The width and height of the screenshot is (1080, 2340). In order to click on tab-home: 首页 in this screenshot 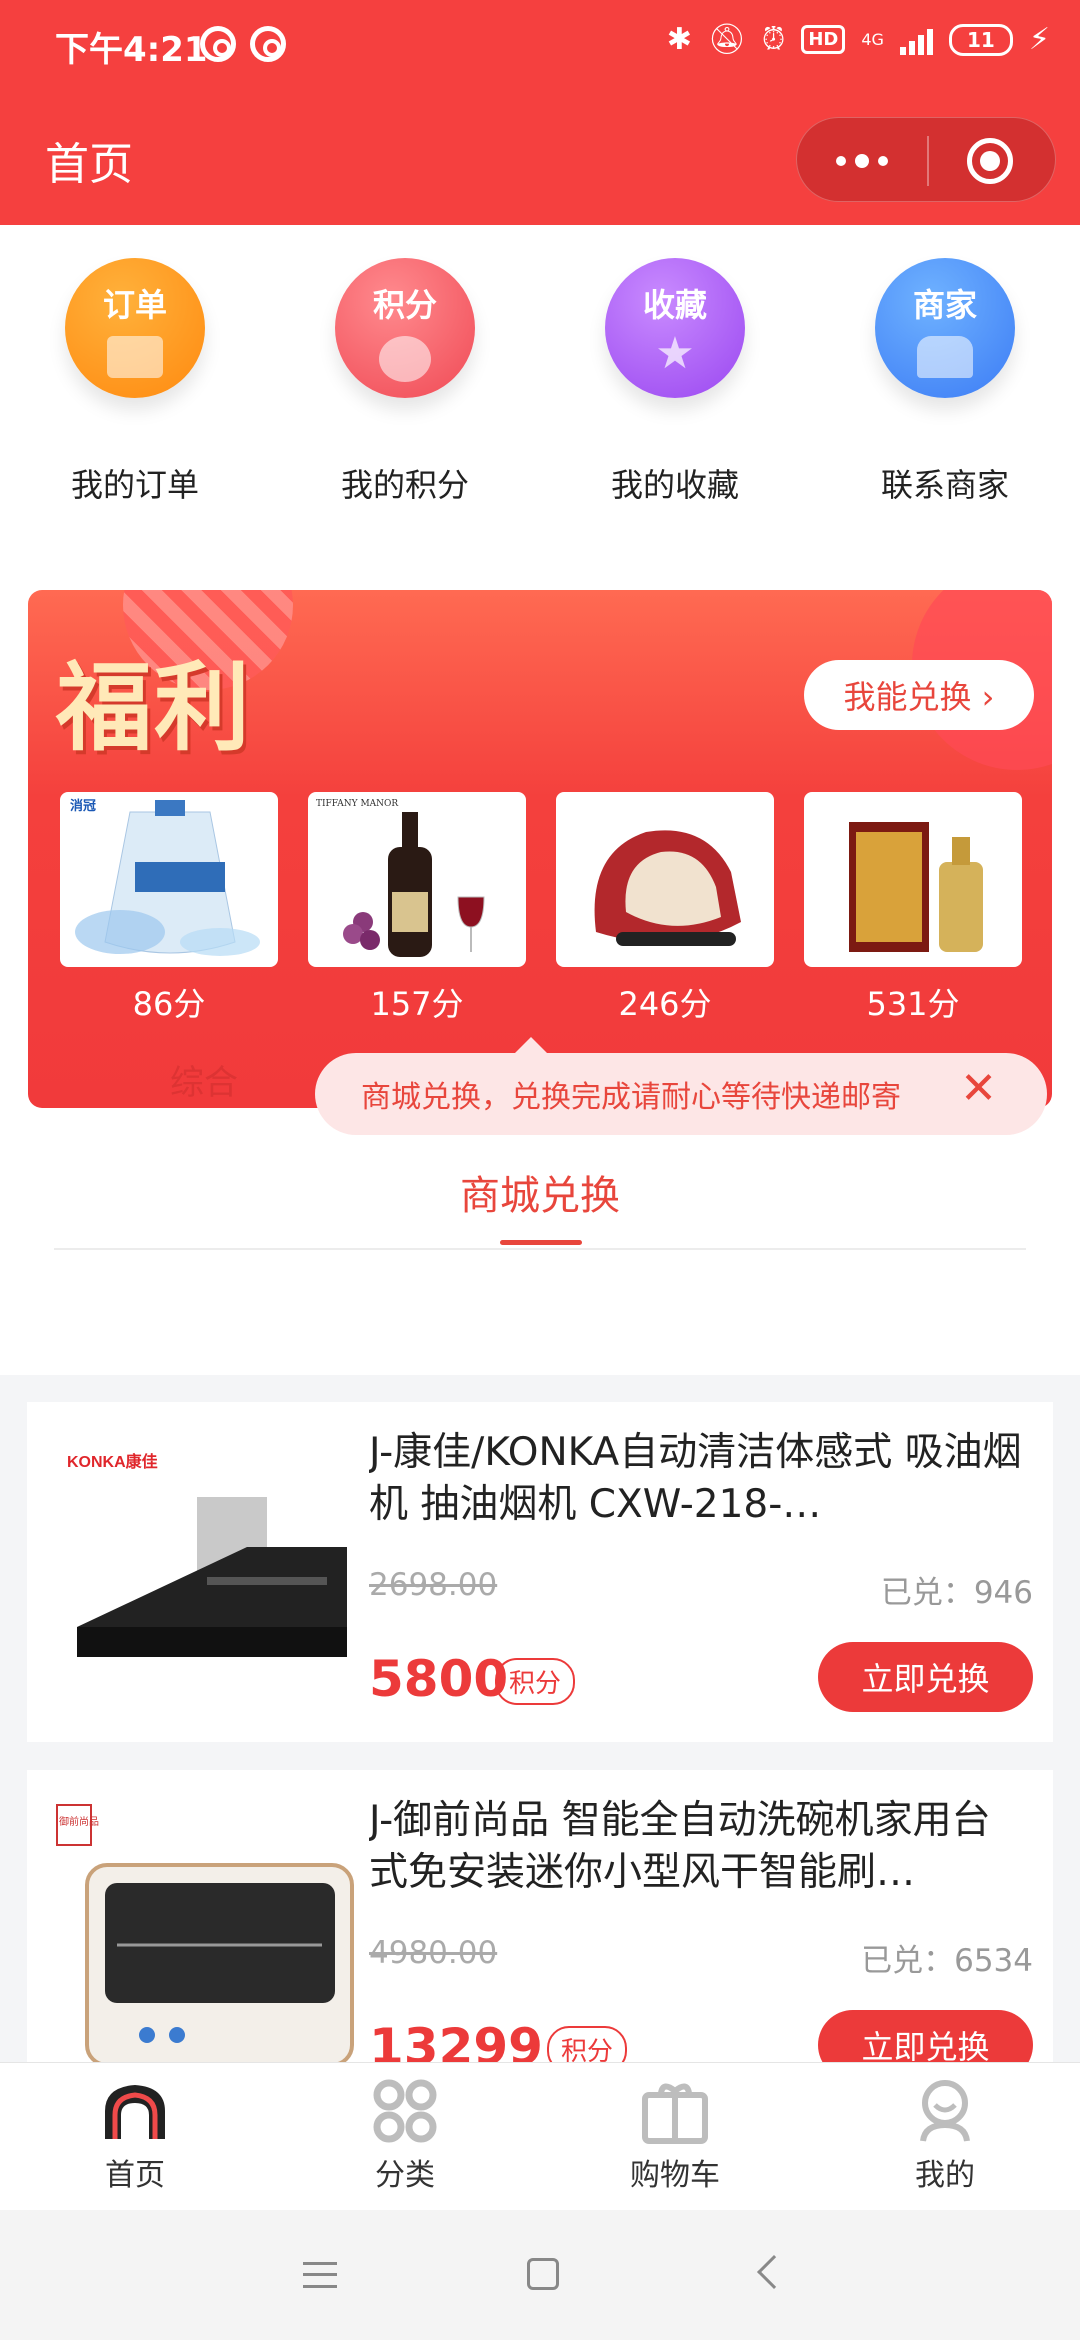, I will do `click(135, 2136)`.